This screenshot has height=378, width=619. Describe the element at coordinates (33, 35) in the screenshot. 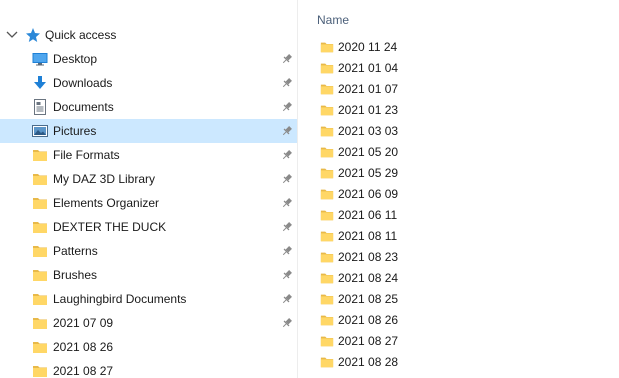

I see `star-icon` at that location.